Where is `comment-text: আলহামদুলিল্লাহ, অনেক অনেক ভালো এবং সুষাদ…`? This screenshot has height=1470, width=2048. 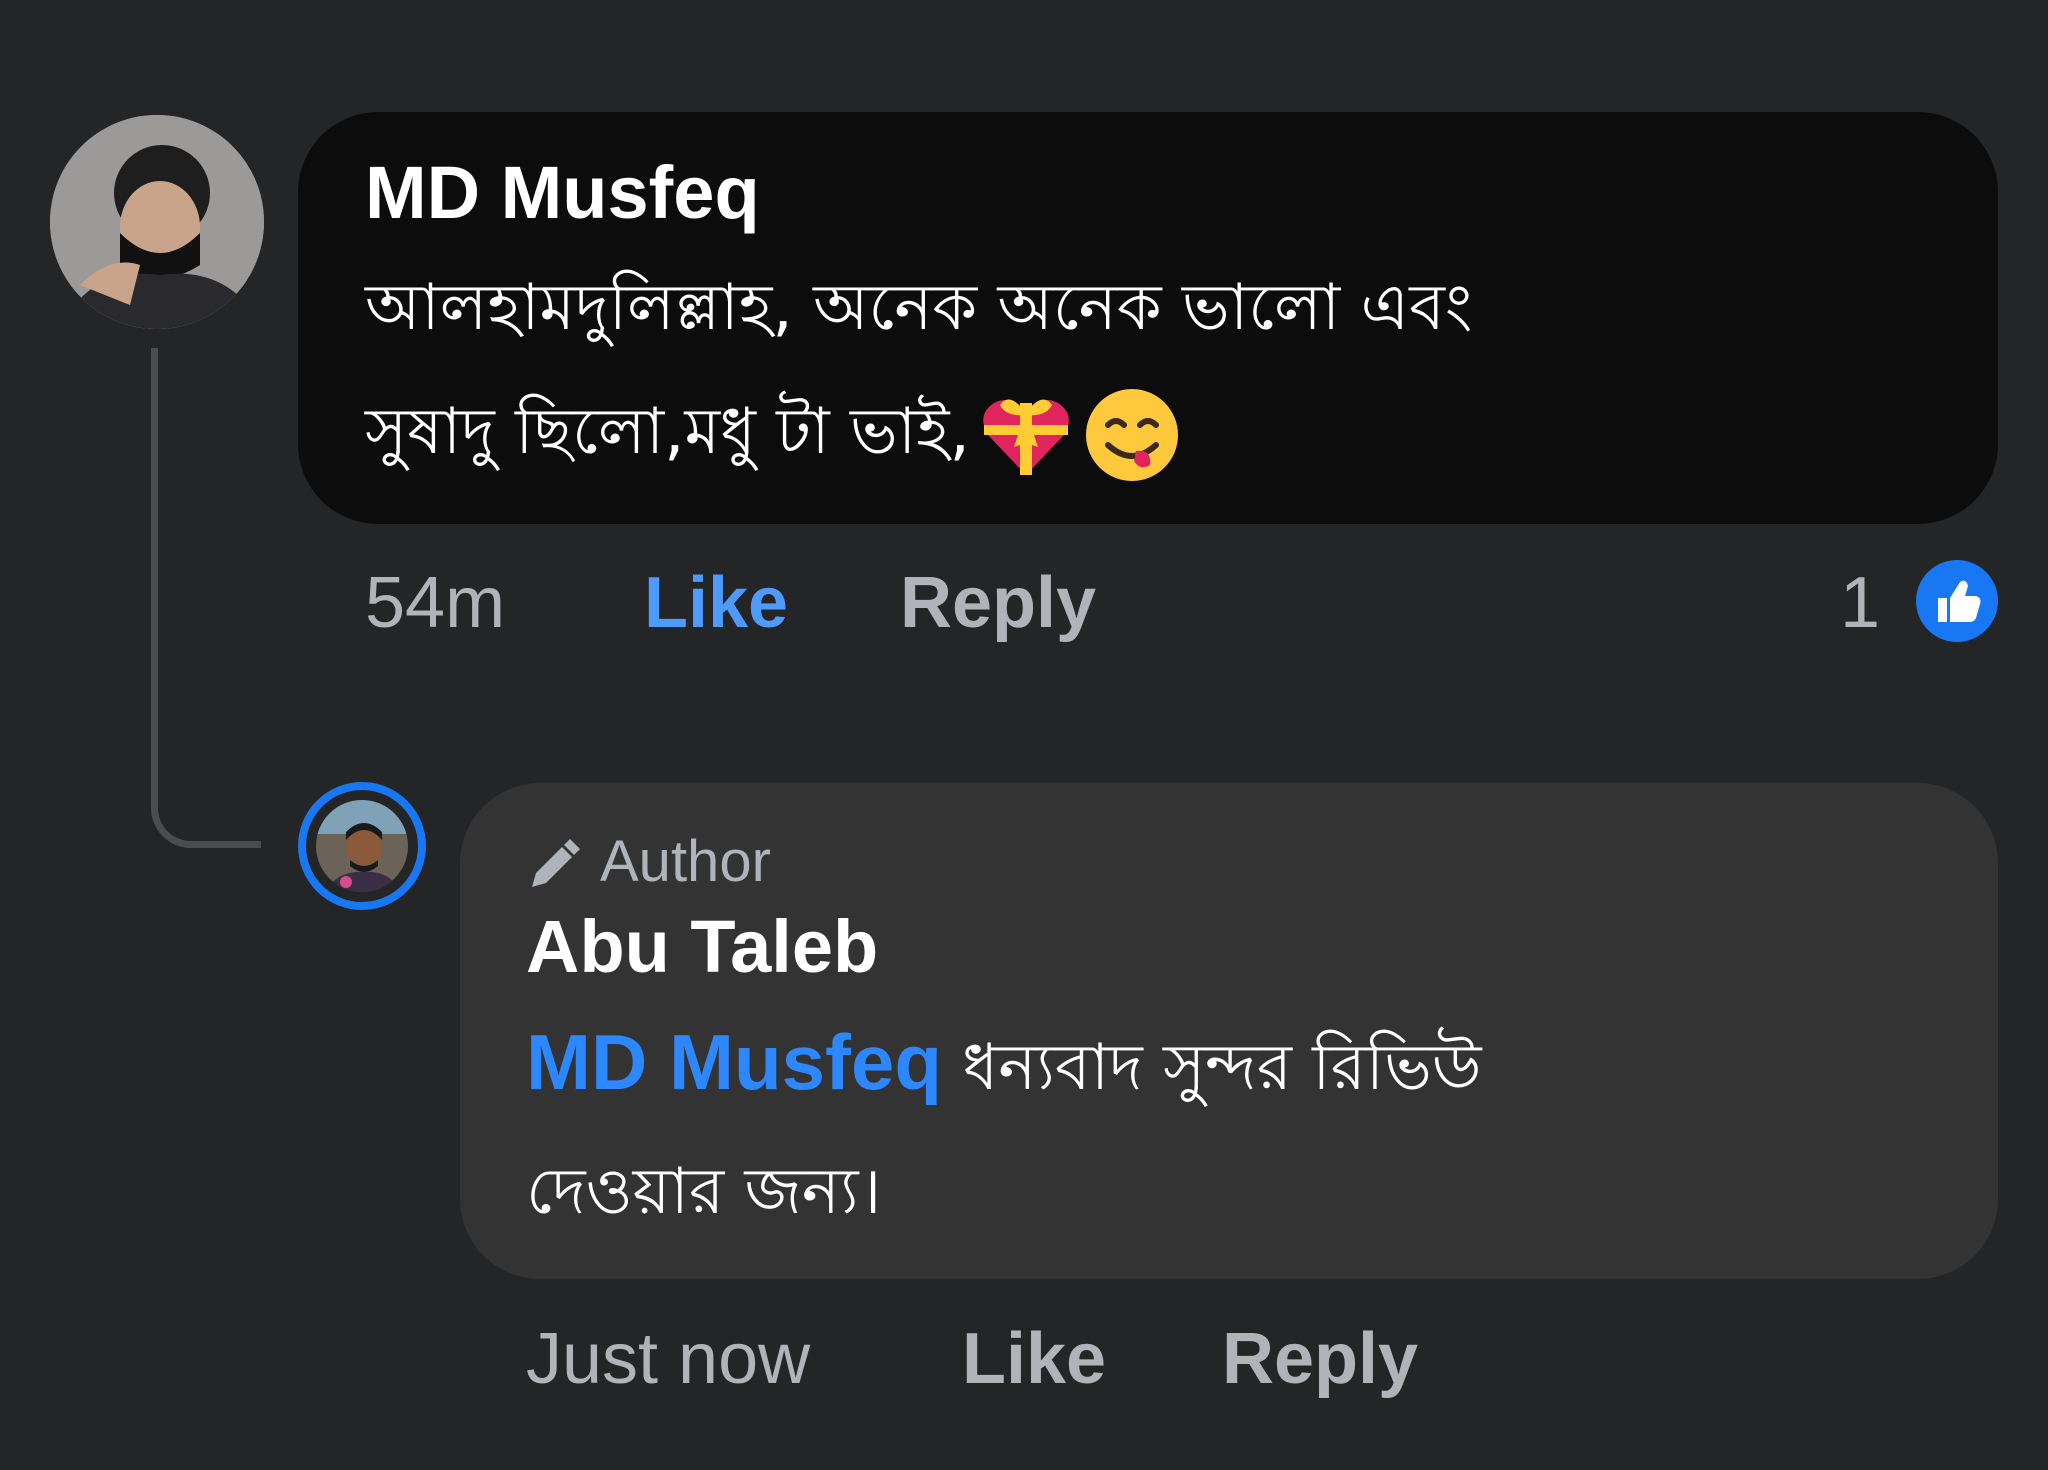
comment-text: আলহামদুলিল্লাহ, অনেক অনেক ভালো এবং সুষাদ… is located at coordinates (1165, 370).